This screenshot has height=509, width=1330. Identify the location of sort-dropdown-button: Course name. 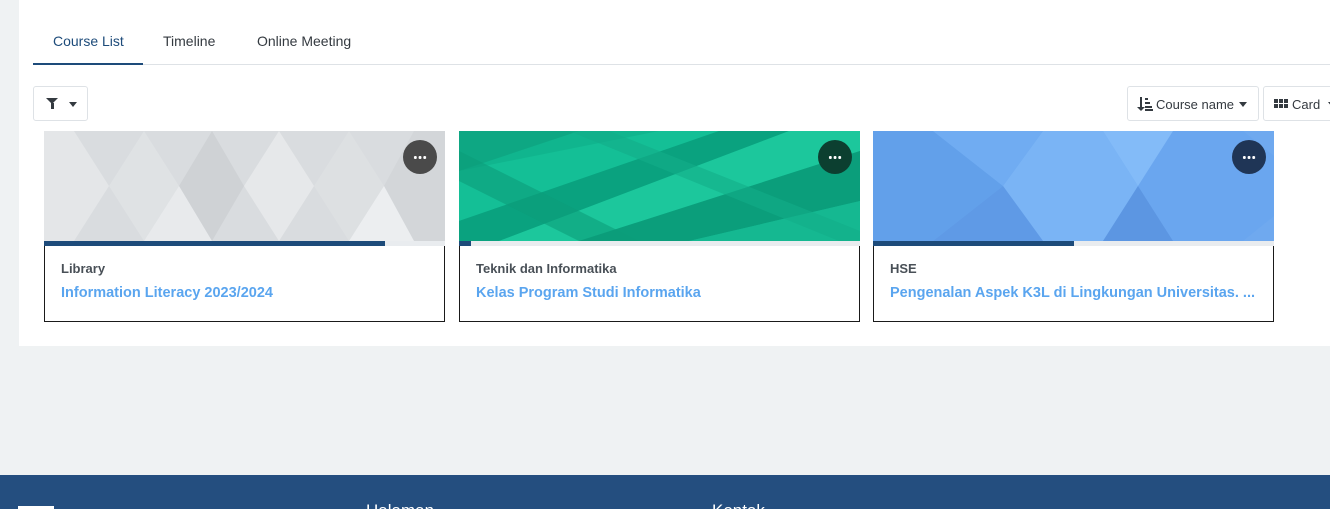
(1193, 103).